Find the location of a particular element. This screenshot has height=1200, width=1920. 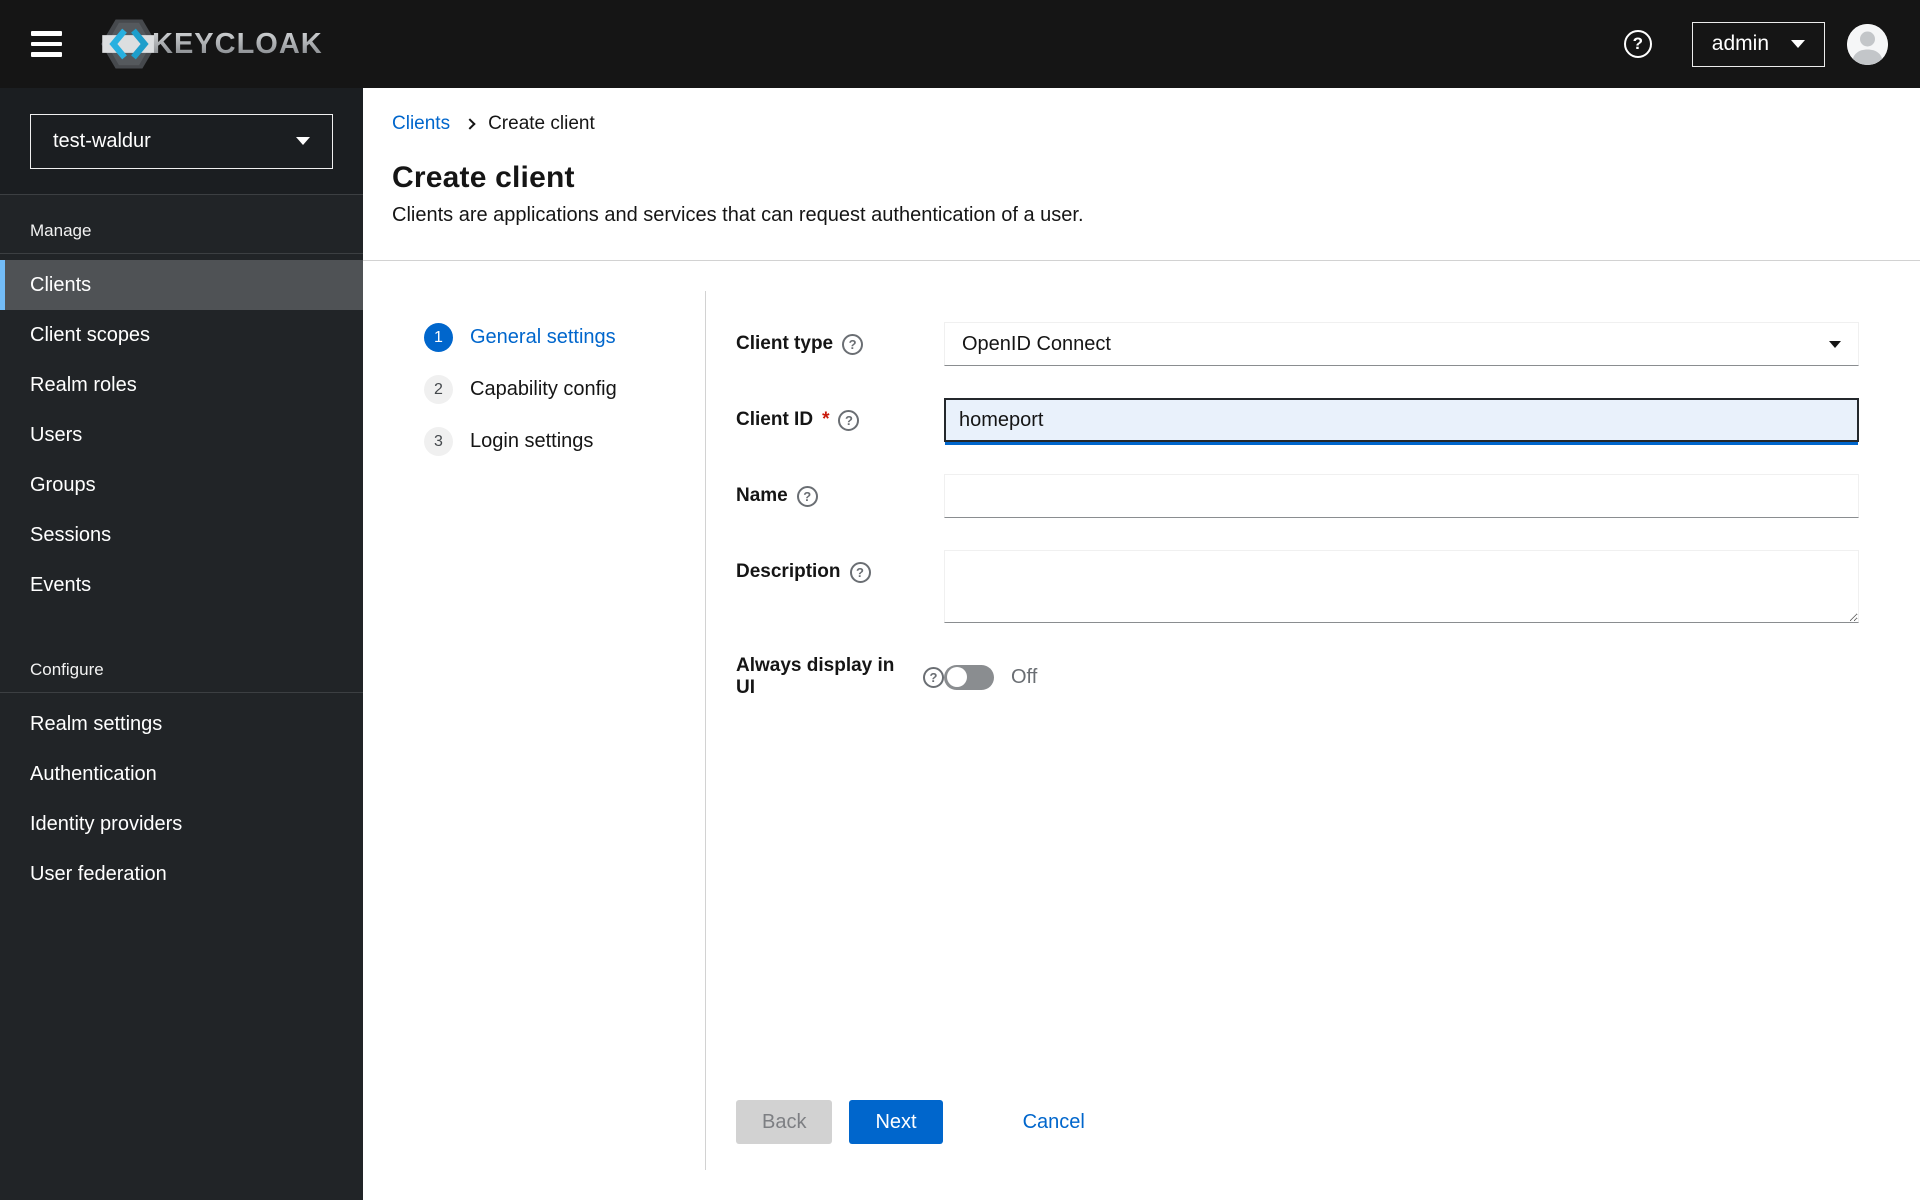

person-icon is located at coordinates (1867, 44).